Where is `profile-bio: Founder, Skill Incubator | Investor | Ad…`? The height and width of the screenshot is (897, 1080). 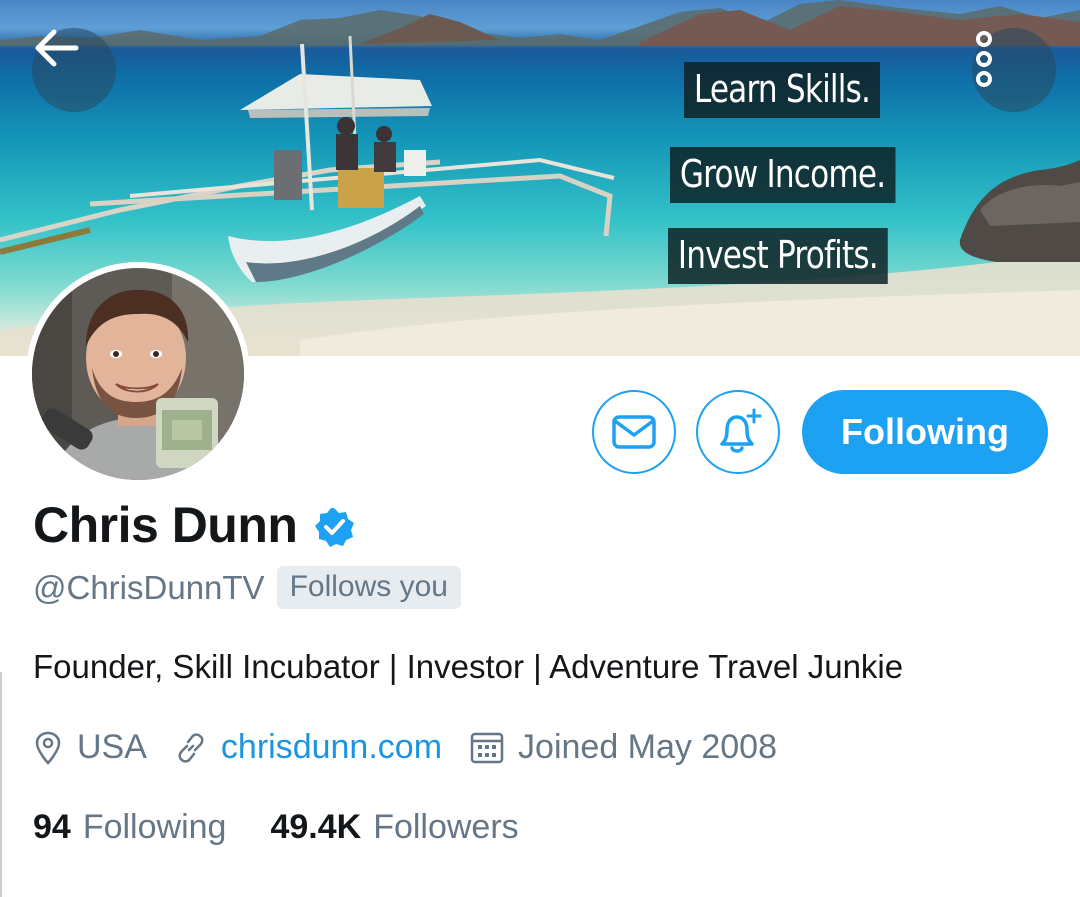 profile-bio: Founder, Skill Incubator | Investor | Ad… is located at coordinates (468, 666).